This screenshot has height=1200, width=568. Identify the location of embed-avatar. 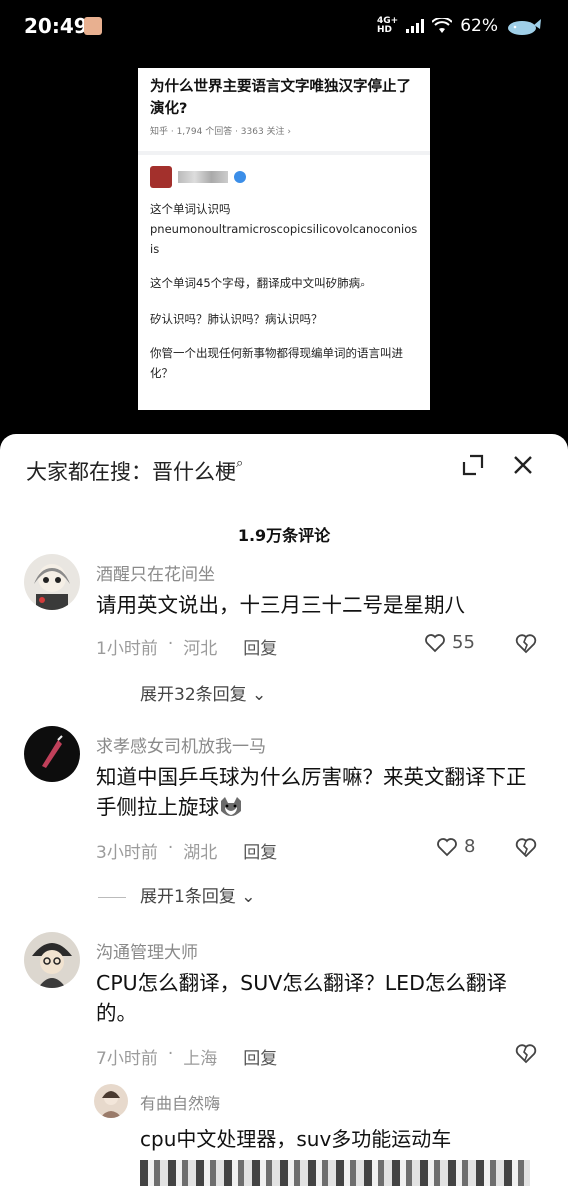
(161, 177).